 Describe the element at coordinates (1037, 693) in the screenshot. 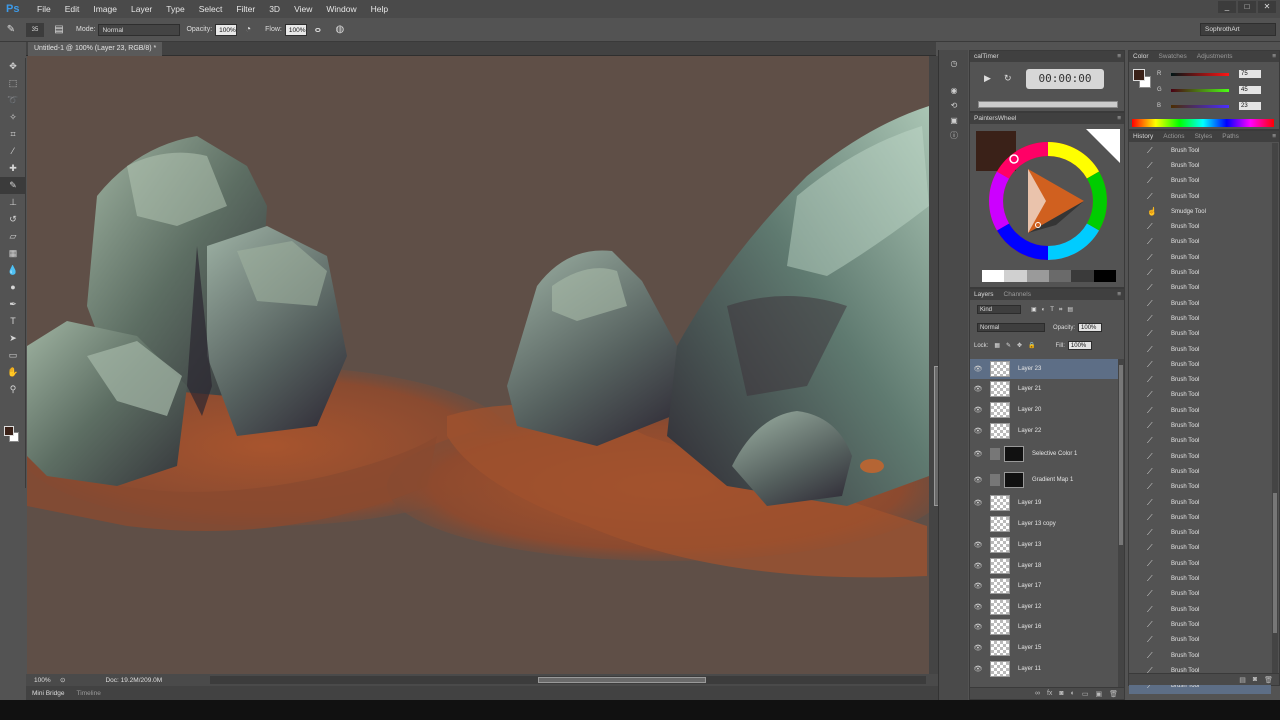

I see `link-icon: ∞` at that location.